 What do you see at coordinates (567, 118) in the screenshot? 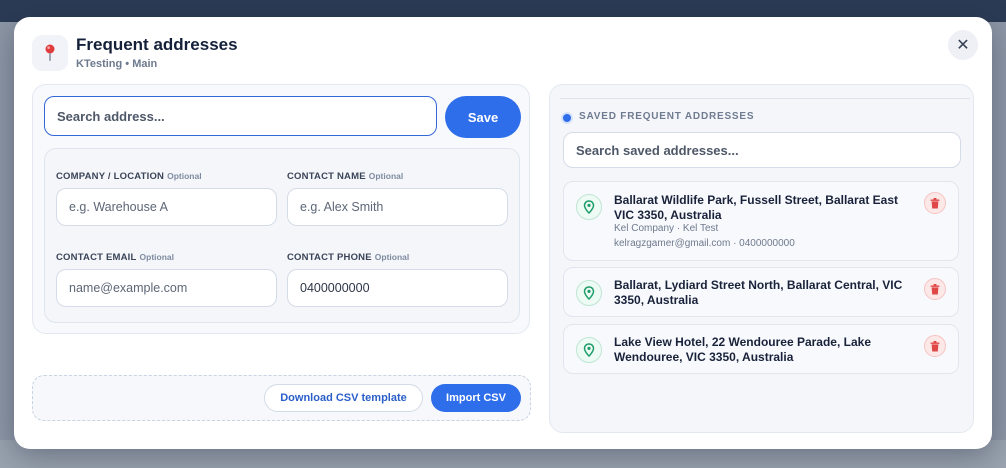
I see `status-dot-icon` at bounding box center [567, 118].